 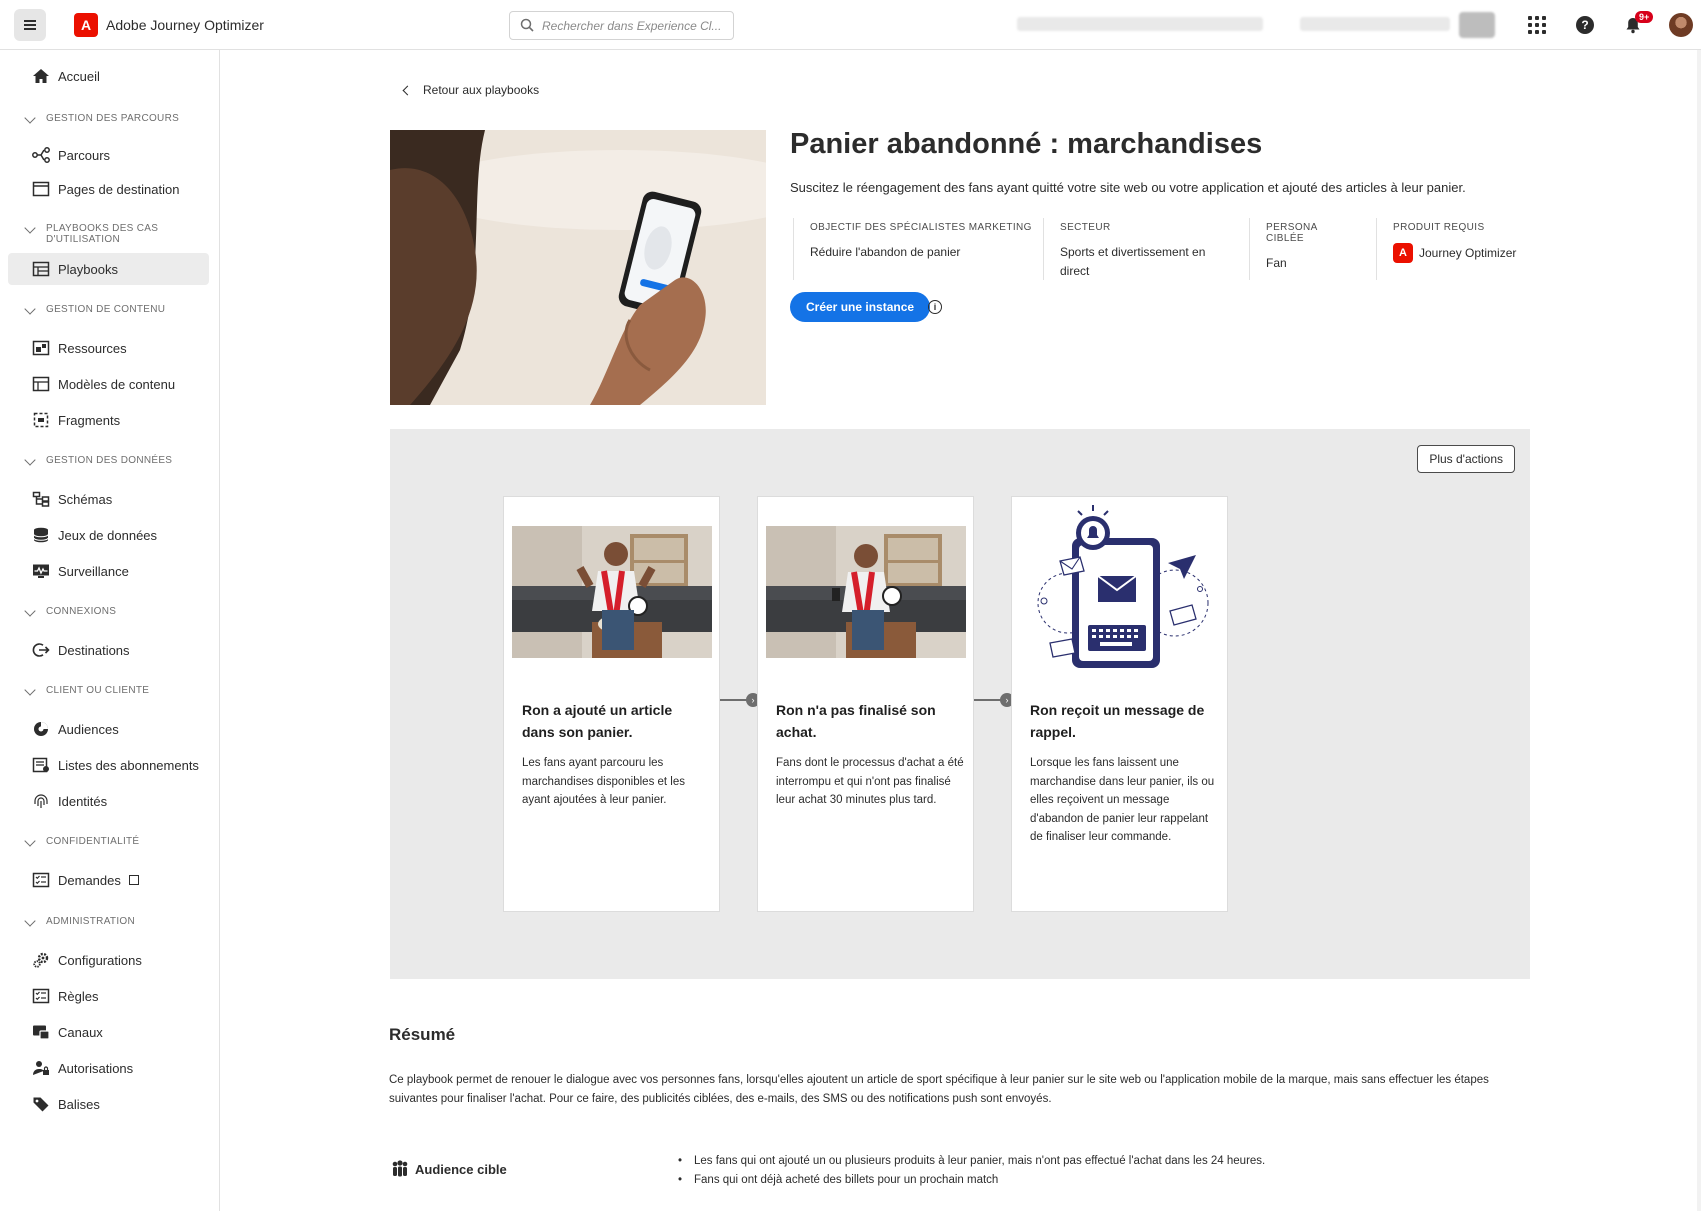 I want to click on schema-icon, so click(x=41, y=499).